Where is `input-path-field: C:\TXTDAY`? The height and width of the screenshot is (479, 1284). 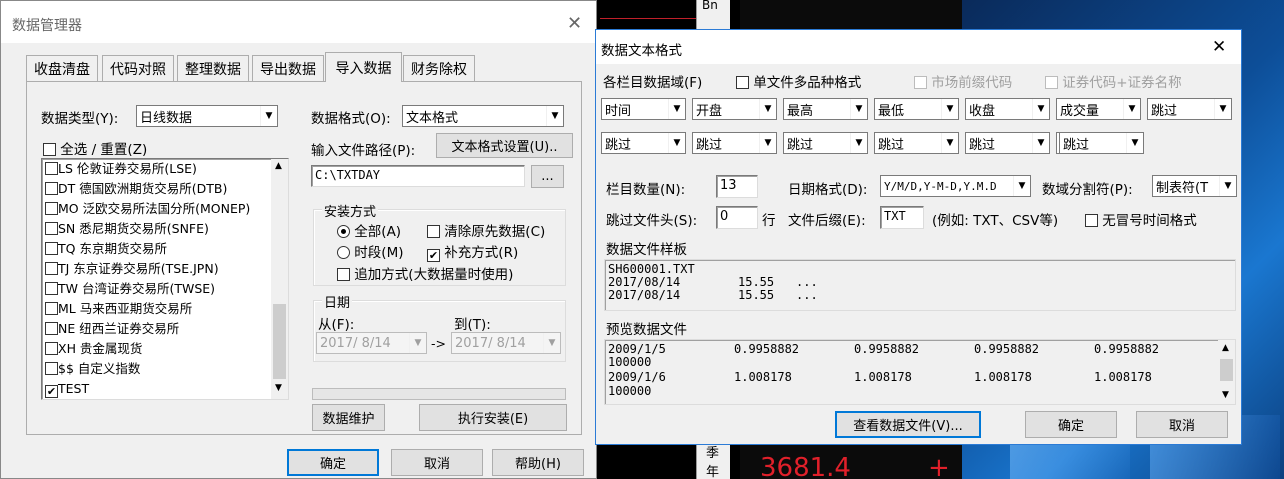
input-path-field: C:\TXTDAY is located at coordinates (418, 176).